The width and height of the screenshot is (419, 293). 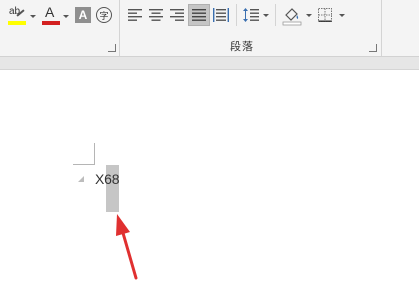 I want to click on font-color-letter: A, so click(x=50, y=12).